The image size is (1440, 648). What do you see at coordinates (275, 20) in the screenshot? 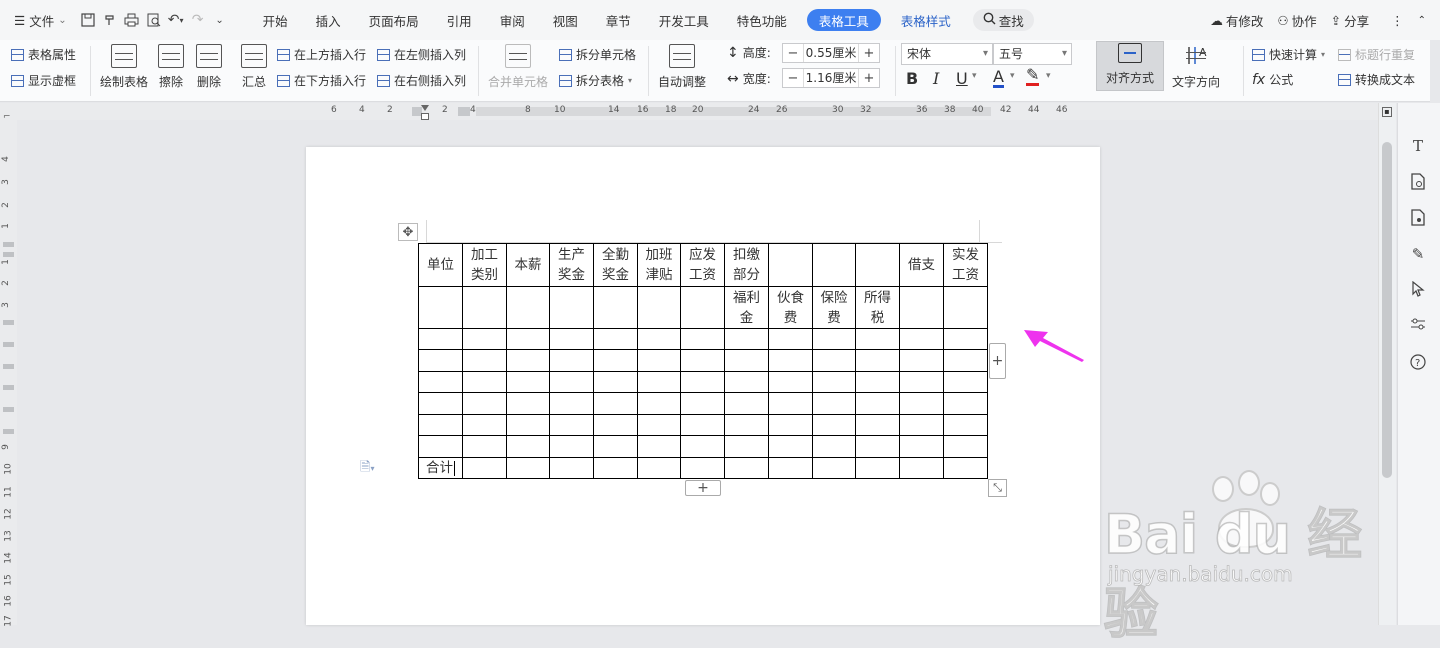
I see `tab-home: 开始` at bounding box center [275, 20].